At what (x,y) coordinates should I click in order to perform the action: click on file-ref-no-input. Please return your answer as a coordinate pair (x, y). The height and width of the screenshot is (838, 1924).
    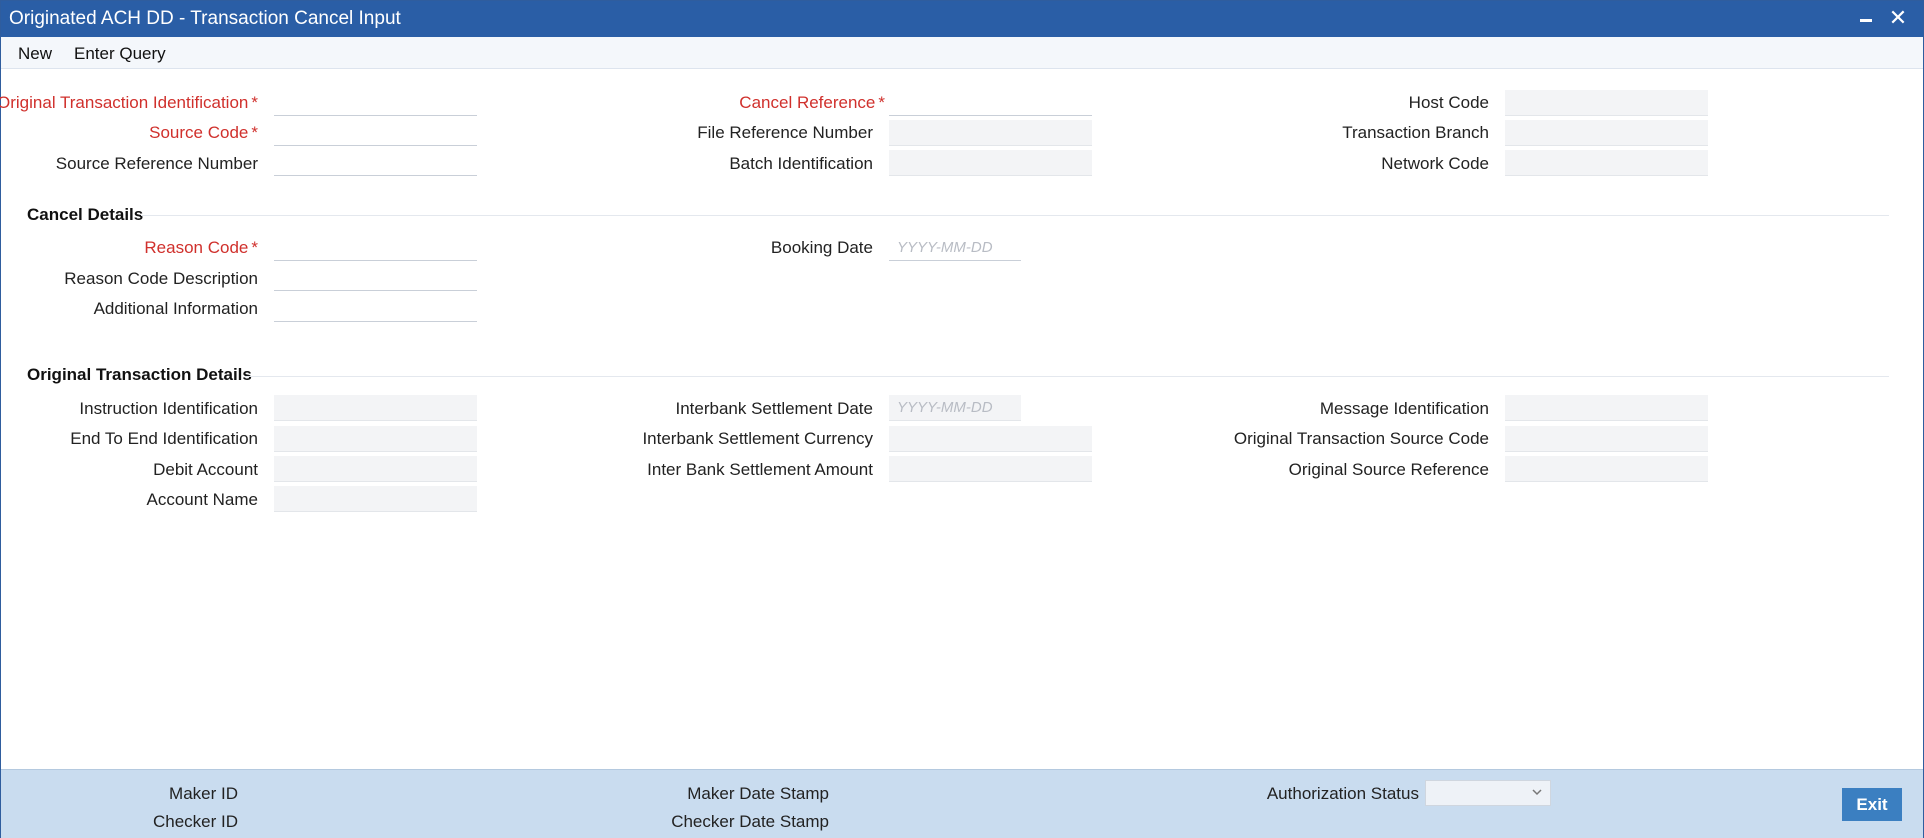
    Looking at the image, I should click on (990, 133).